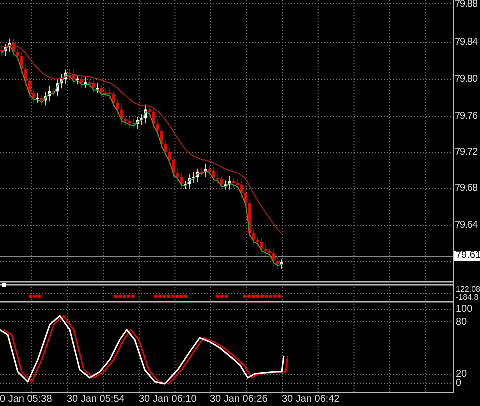  I want to click on time-axis-label: 30 Jan 06:42, so click(311, 400).